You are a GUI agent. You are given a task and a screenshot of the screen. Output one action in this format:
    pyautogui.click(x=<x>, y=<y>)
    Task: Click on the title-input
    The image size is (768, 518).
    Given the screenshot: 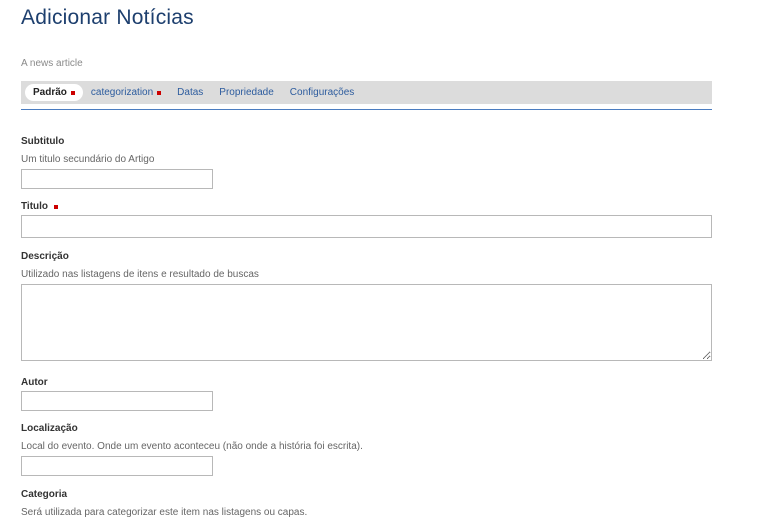 What is the action you would take?
    pyautogui.click(x=366, y=226)
    